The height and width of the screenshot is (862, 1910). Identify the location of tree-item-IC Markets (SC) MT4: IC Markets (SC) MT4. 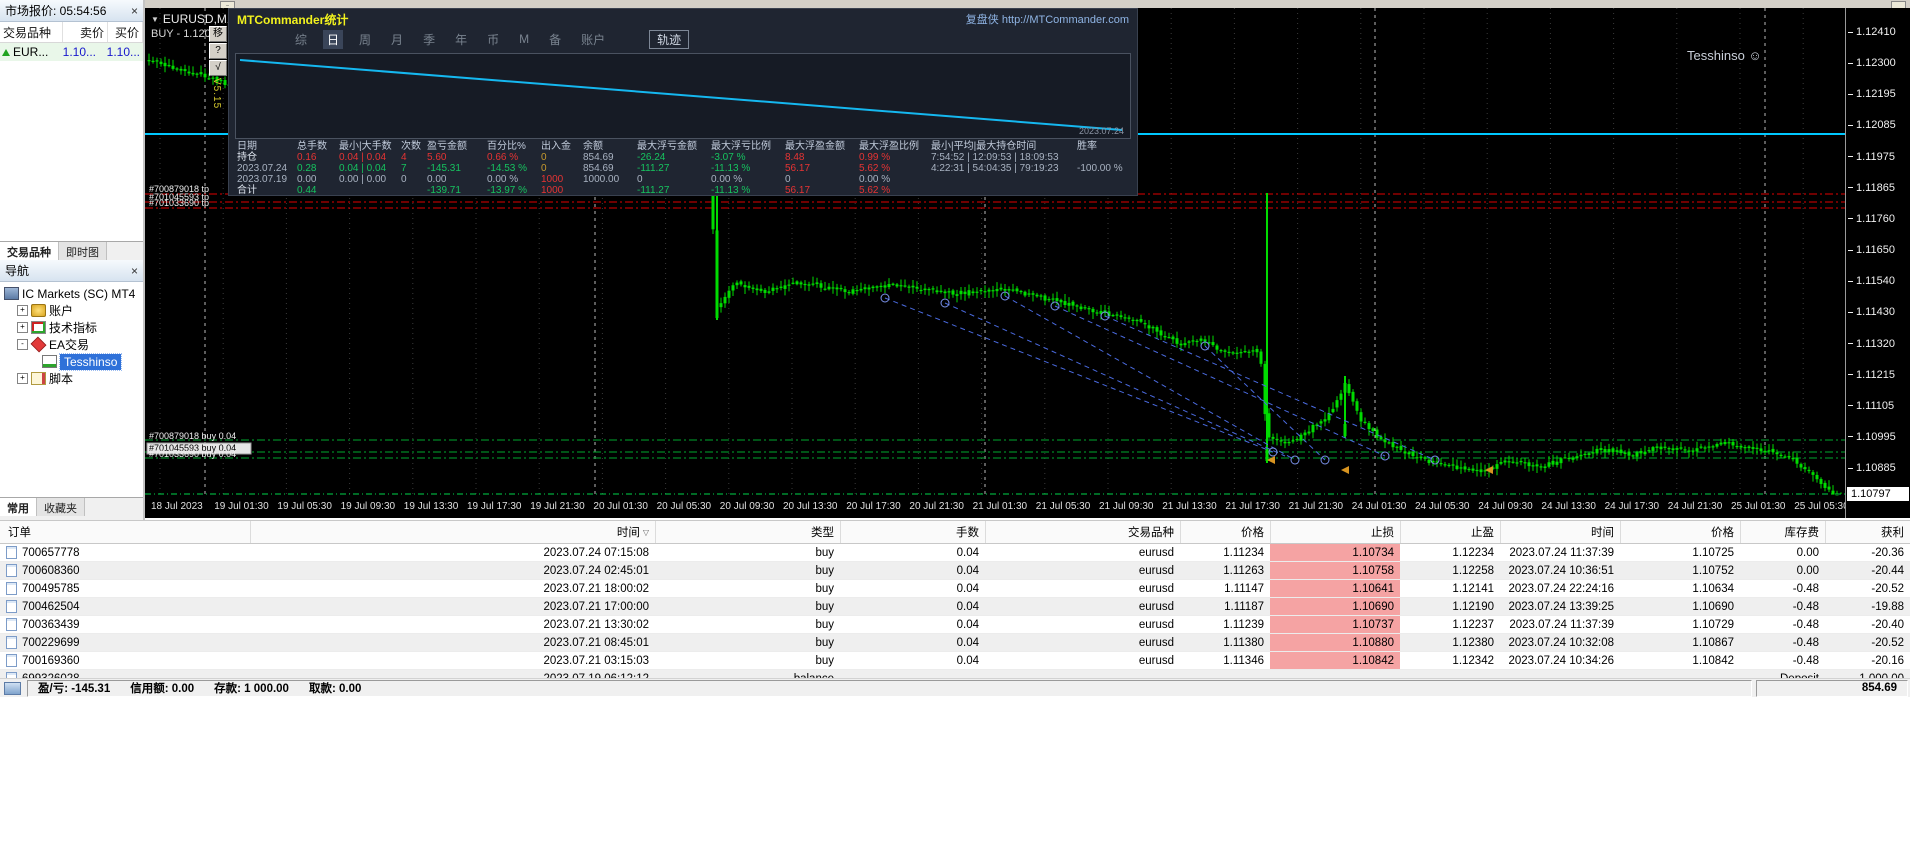
(71, 293).